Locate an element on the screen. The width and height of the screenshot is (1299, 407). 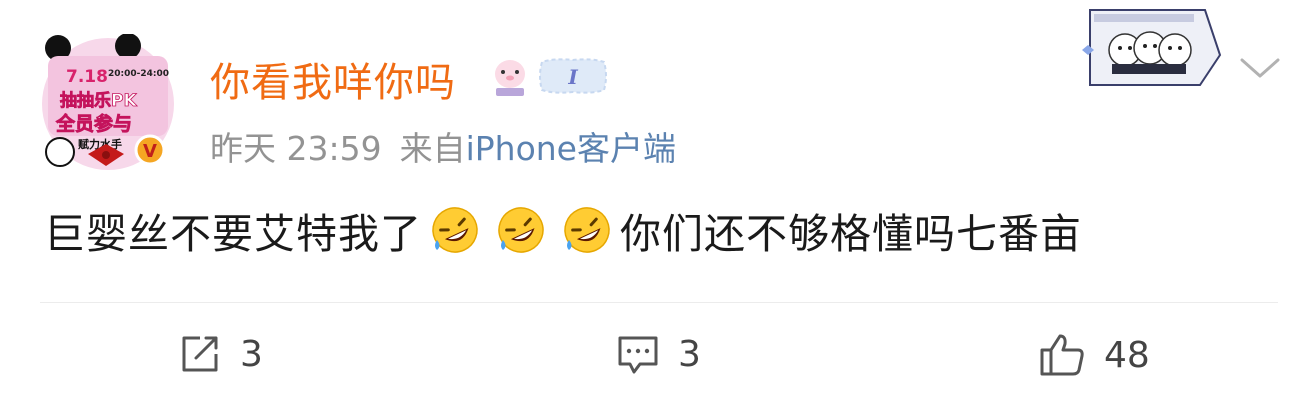
avatar: 7.18 20:00-24:00 抽抽乐PK 全员参与 赋力水手 V is located at coordinates (108, 104).